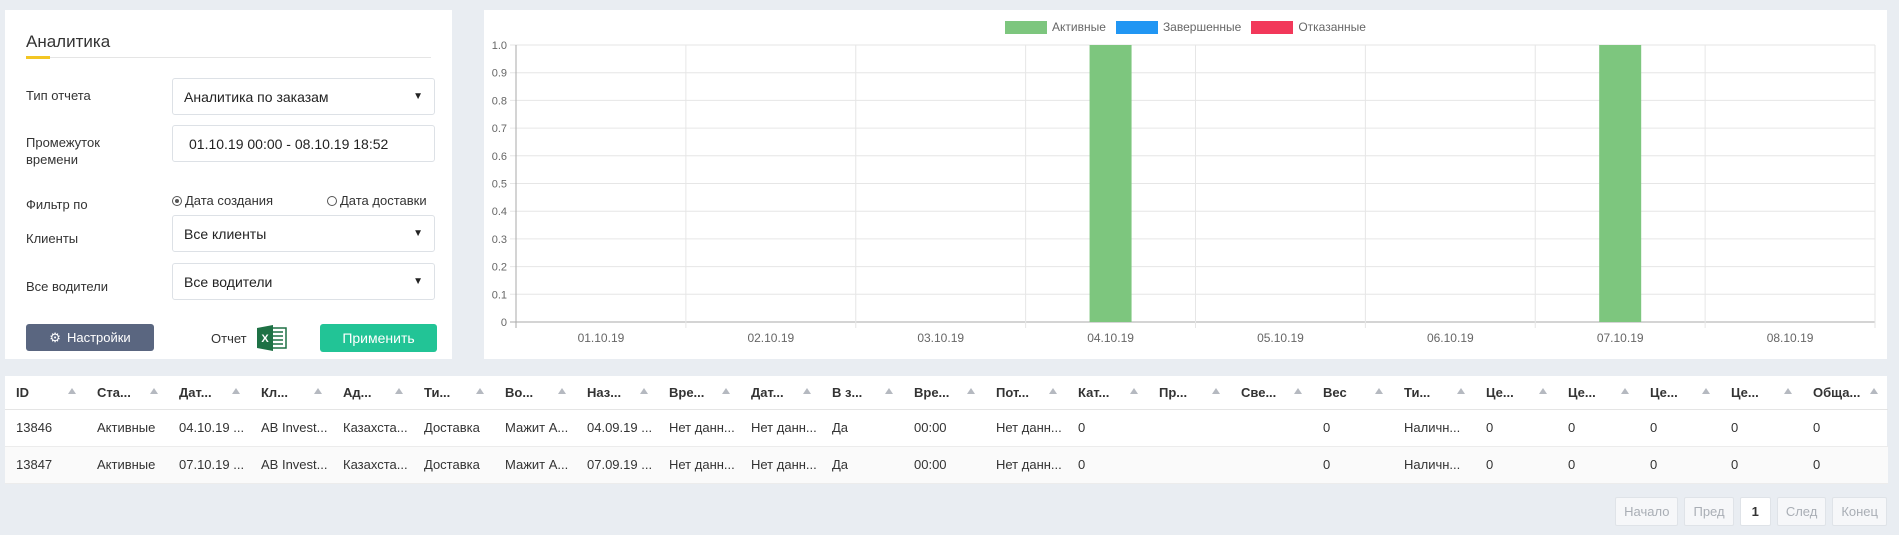 This screenshot has width=1899, height=535. What do you see at coordinates (499, 157) in the screenshot?
I see `y-tick-label: 0.6` at bounding box center [499, 157].